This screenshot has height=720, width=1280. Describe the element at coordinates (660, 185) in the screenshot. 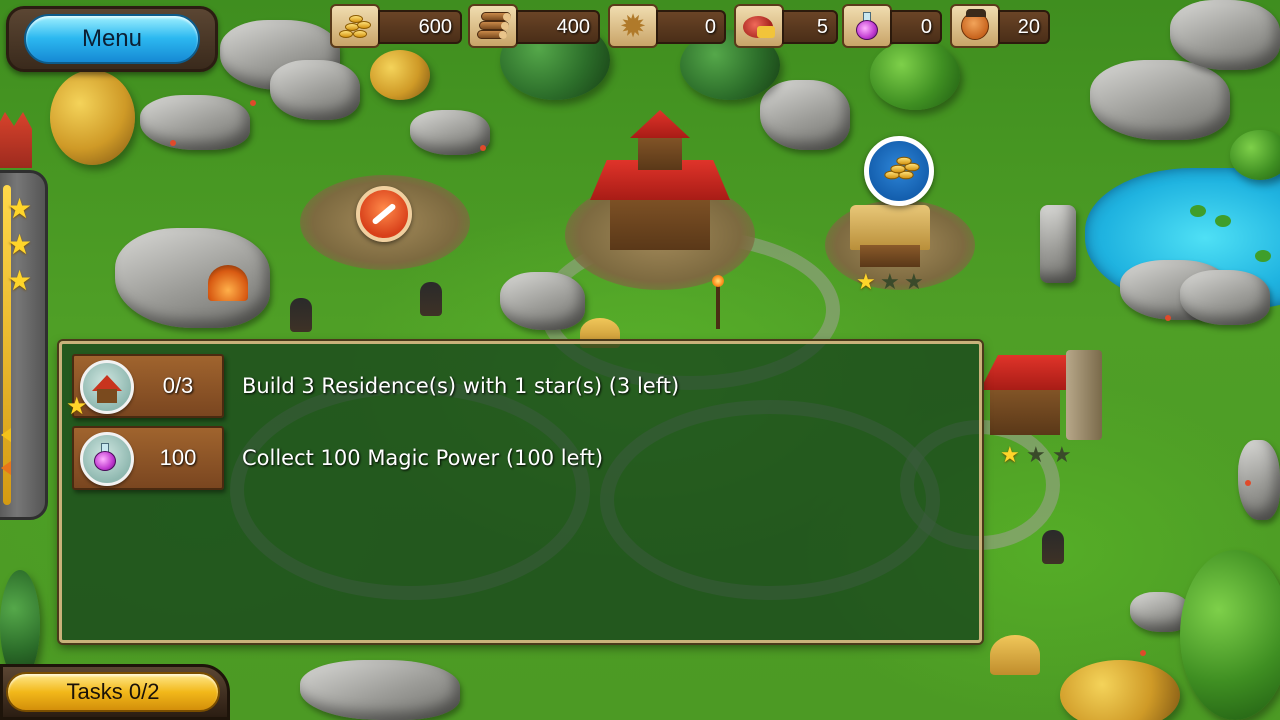

I see `town-hall` at that location.